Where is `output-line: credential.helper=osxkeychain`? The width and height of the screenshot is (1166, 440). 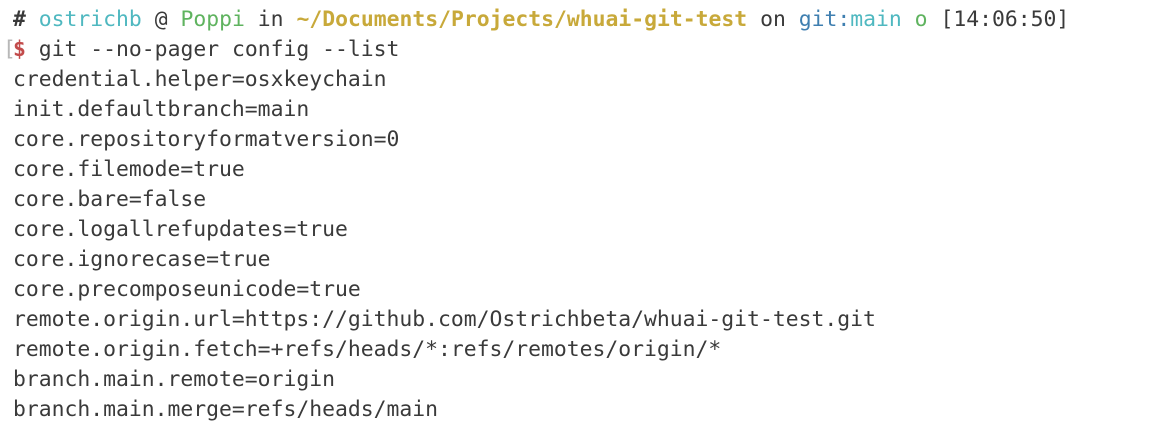
output-line: credential.helper=osxkeychain is located at coordinates (200, 79).